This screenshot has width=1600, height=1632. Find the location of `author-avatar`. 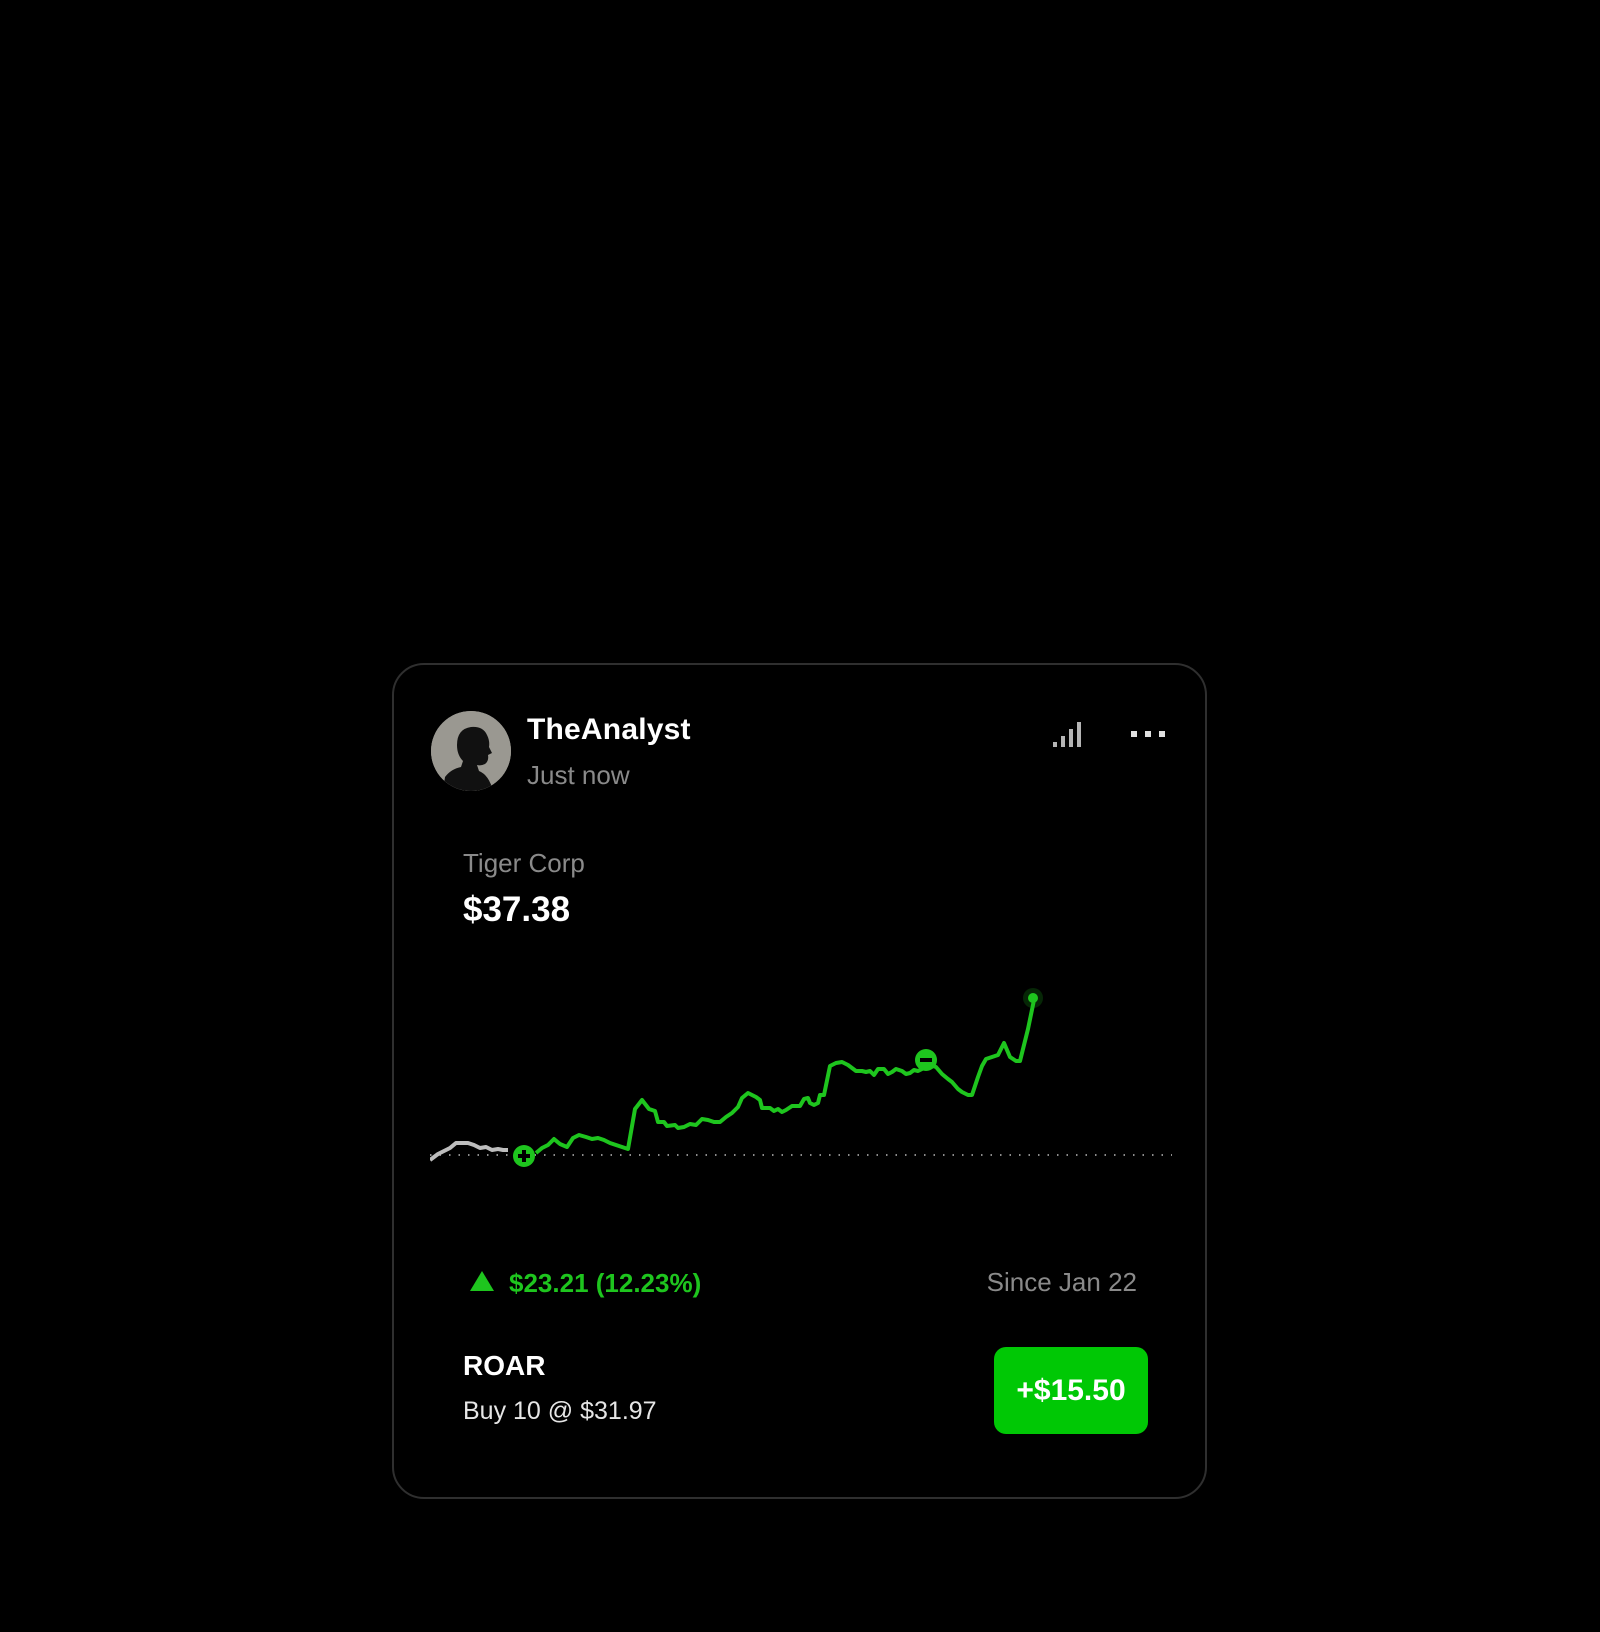

author-avatar is located at coordinates (471, 751).